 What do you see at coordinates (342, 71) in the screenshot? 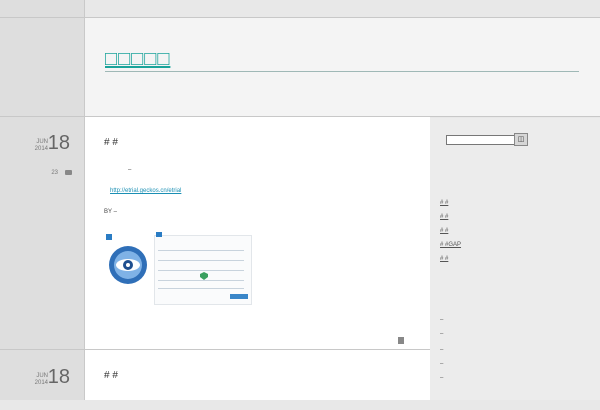
I see `title-rule` at bounding box center [342, 71].